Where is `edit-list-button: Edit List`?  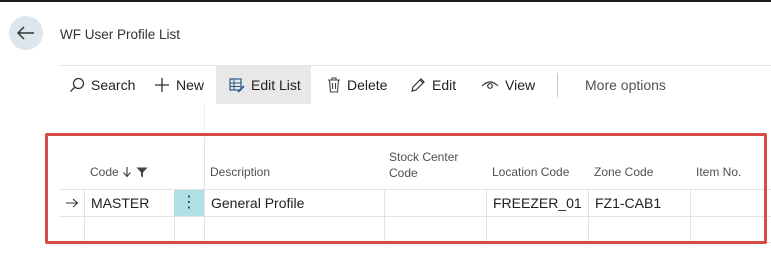
edit-list-button: Edit List is located at coordinates (263, 85).